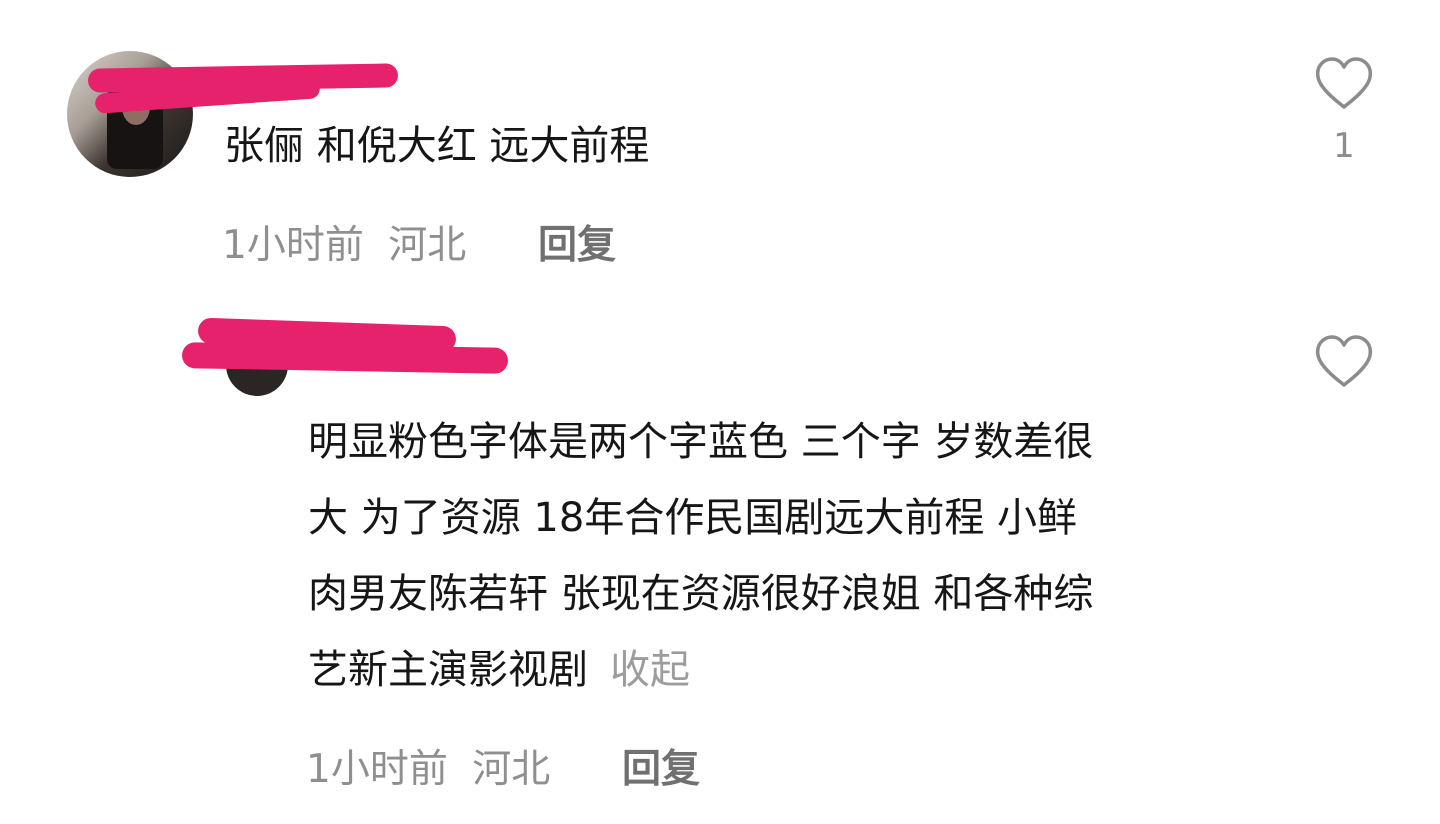 The image size is (1440, 824). What do you see at coordinates (437, 146) in the screenshot?
I see `comment-text: 张俪 和倪大红 远大前程` at bounding box center [437, 146].